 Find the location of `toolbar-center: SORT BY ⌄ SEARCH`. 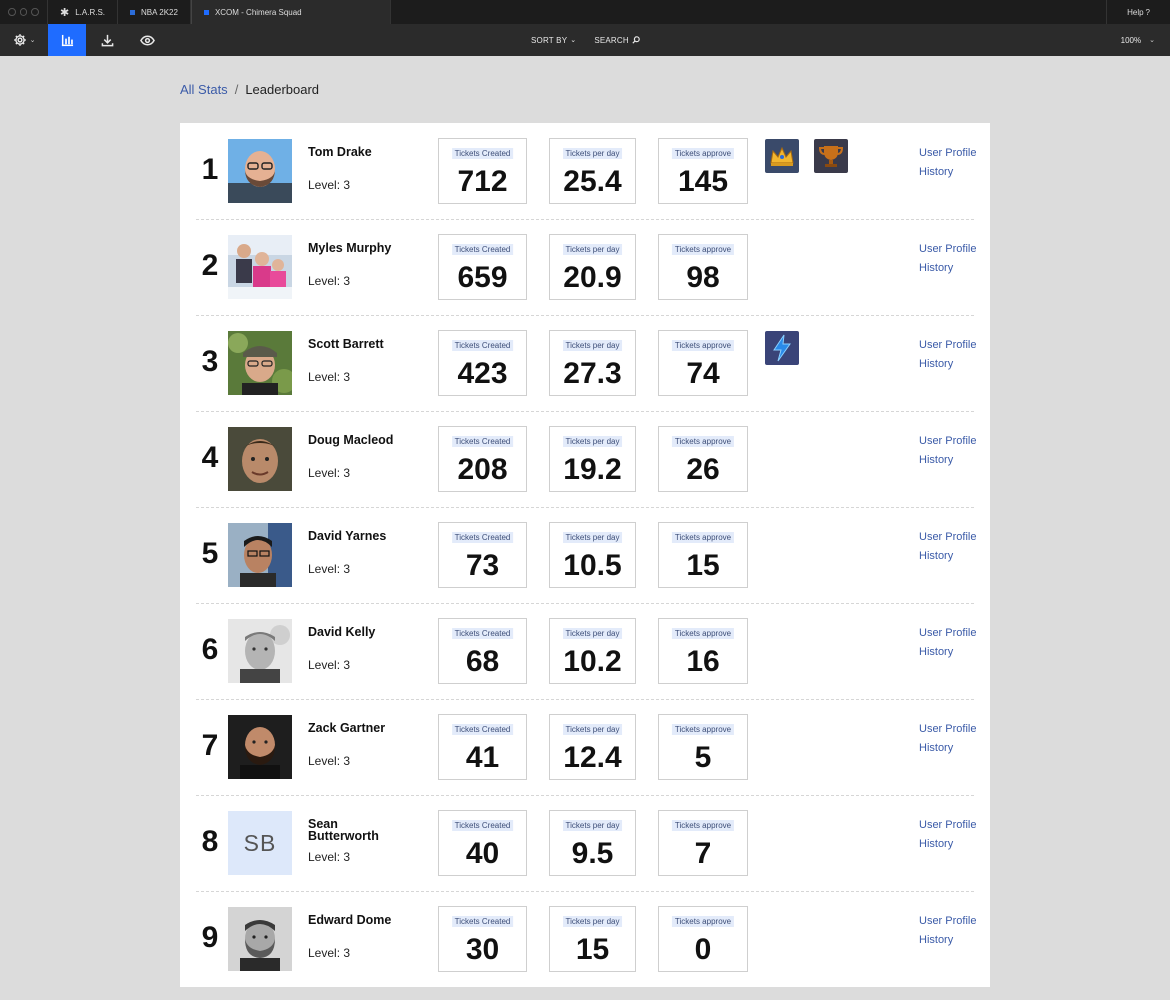

toolbar-center: SORT BY ⌄ SEARCH is located at coordinates (585, 40).